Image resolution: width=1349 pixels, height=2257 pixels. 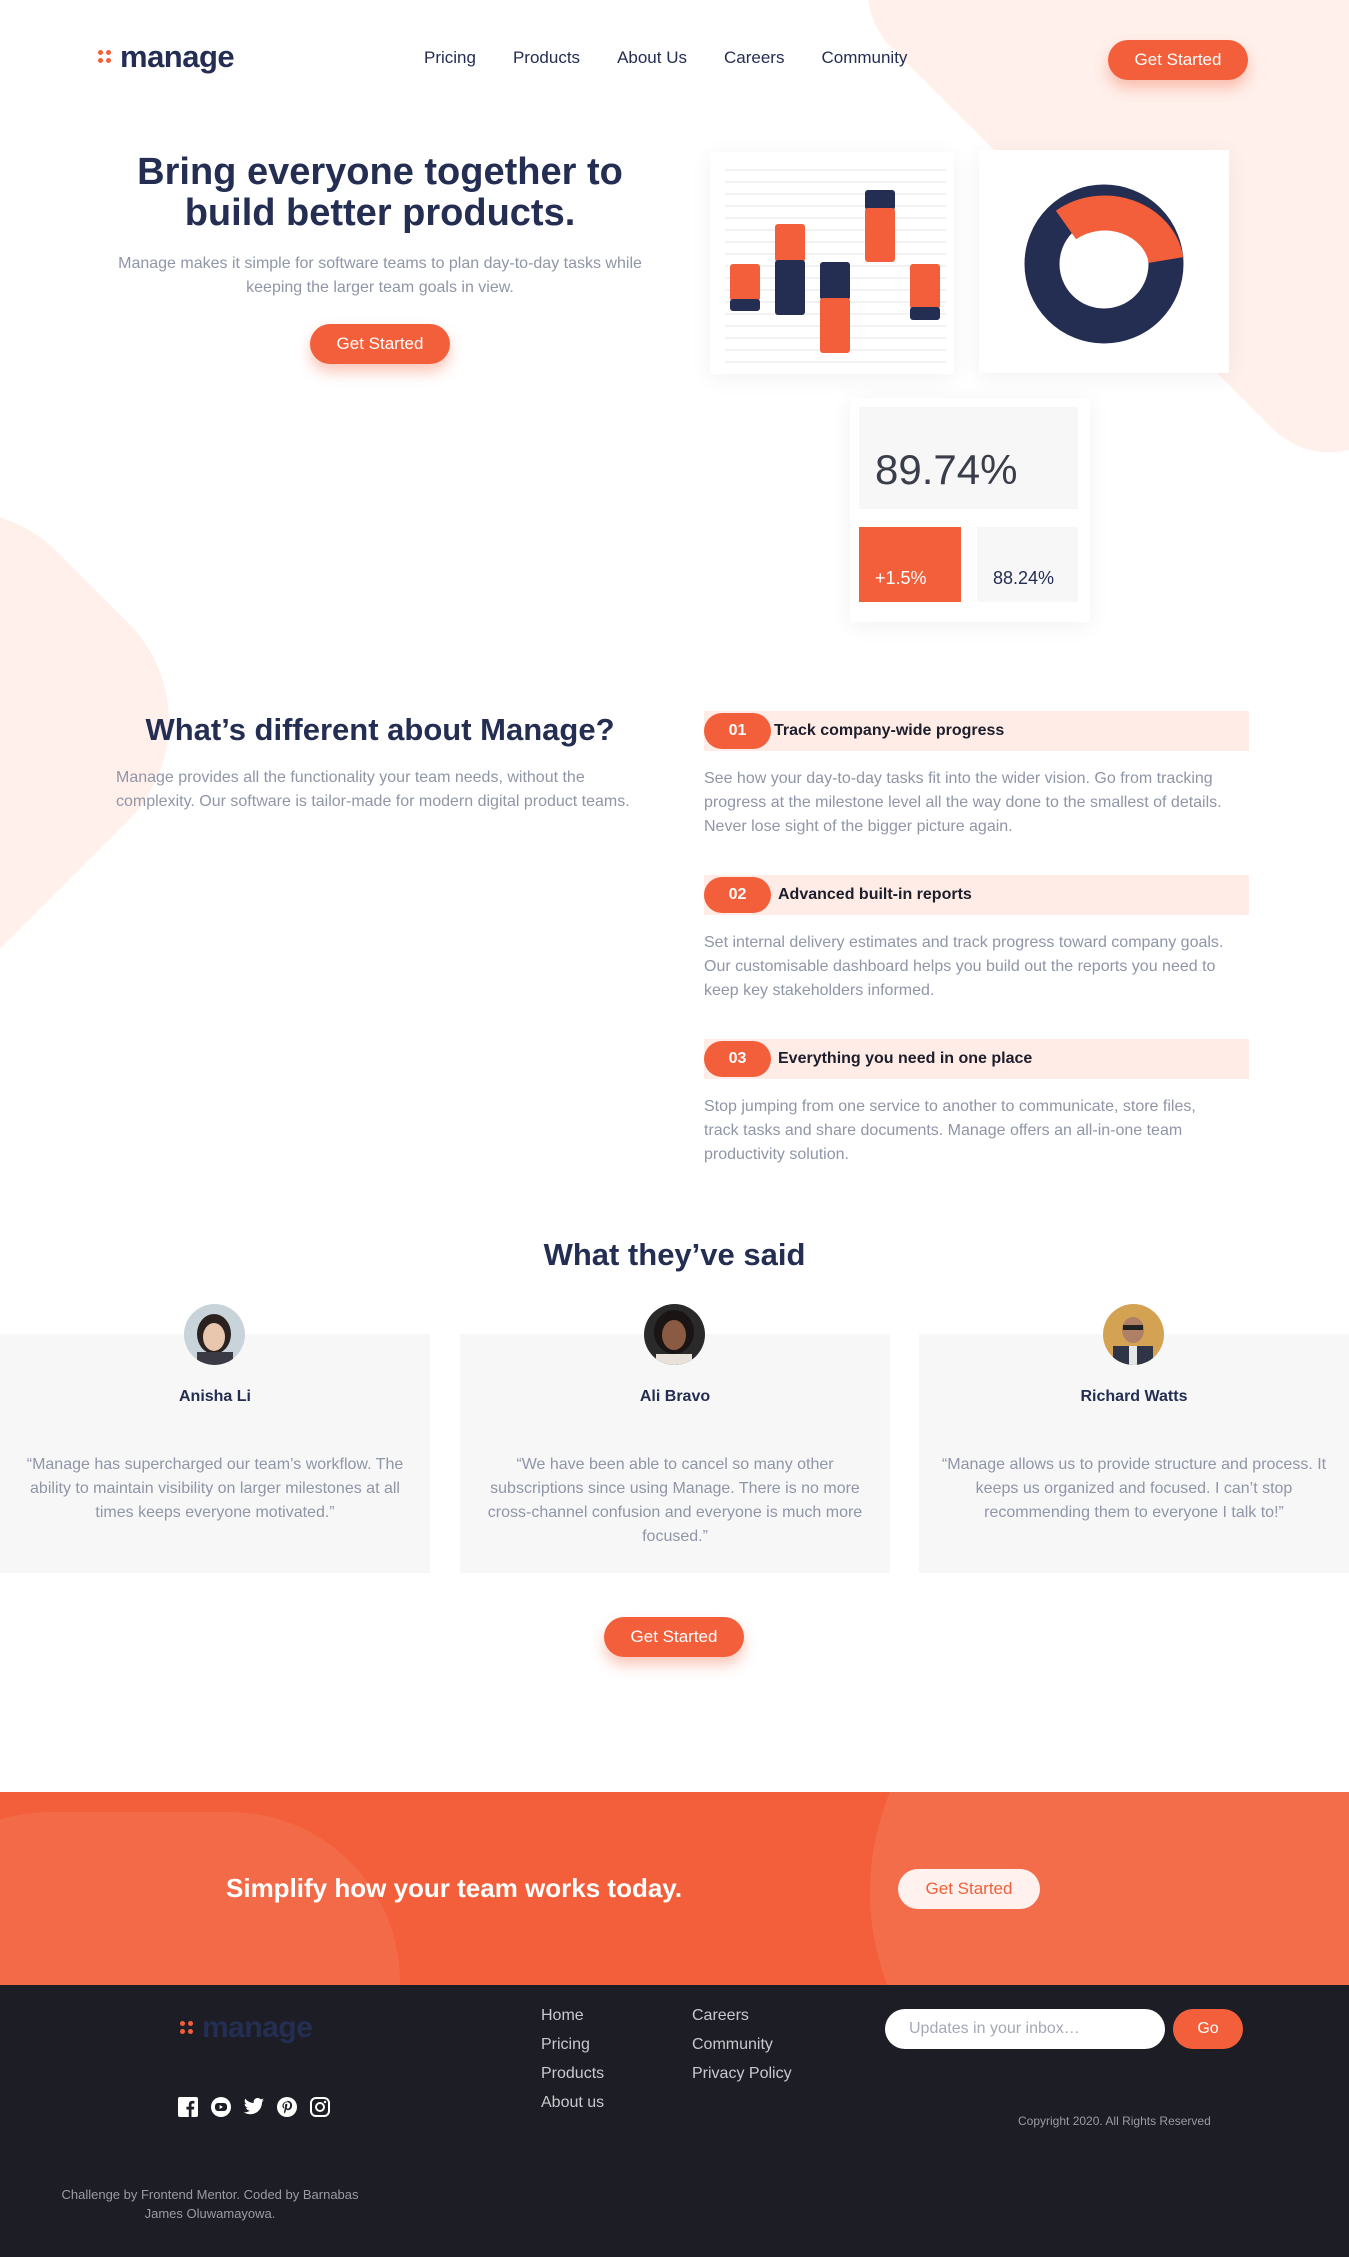 I want to click on newsletter-email-input, so click(x=1025, y=2029).